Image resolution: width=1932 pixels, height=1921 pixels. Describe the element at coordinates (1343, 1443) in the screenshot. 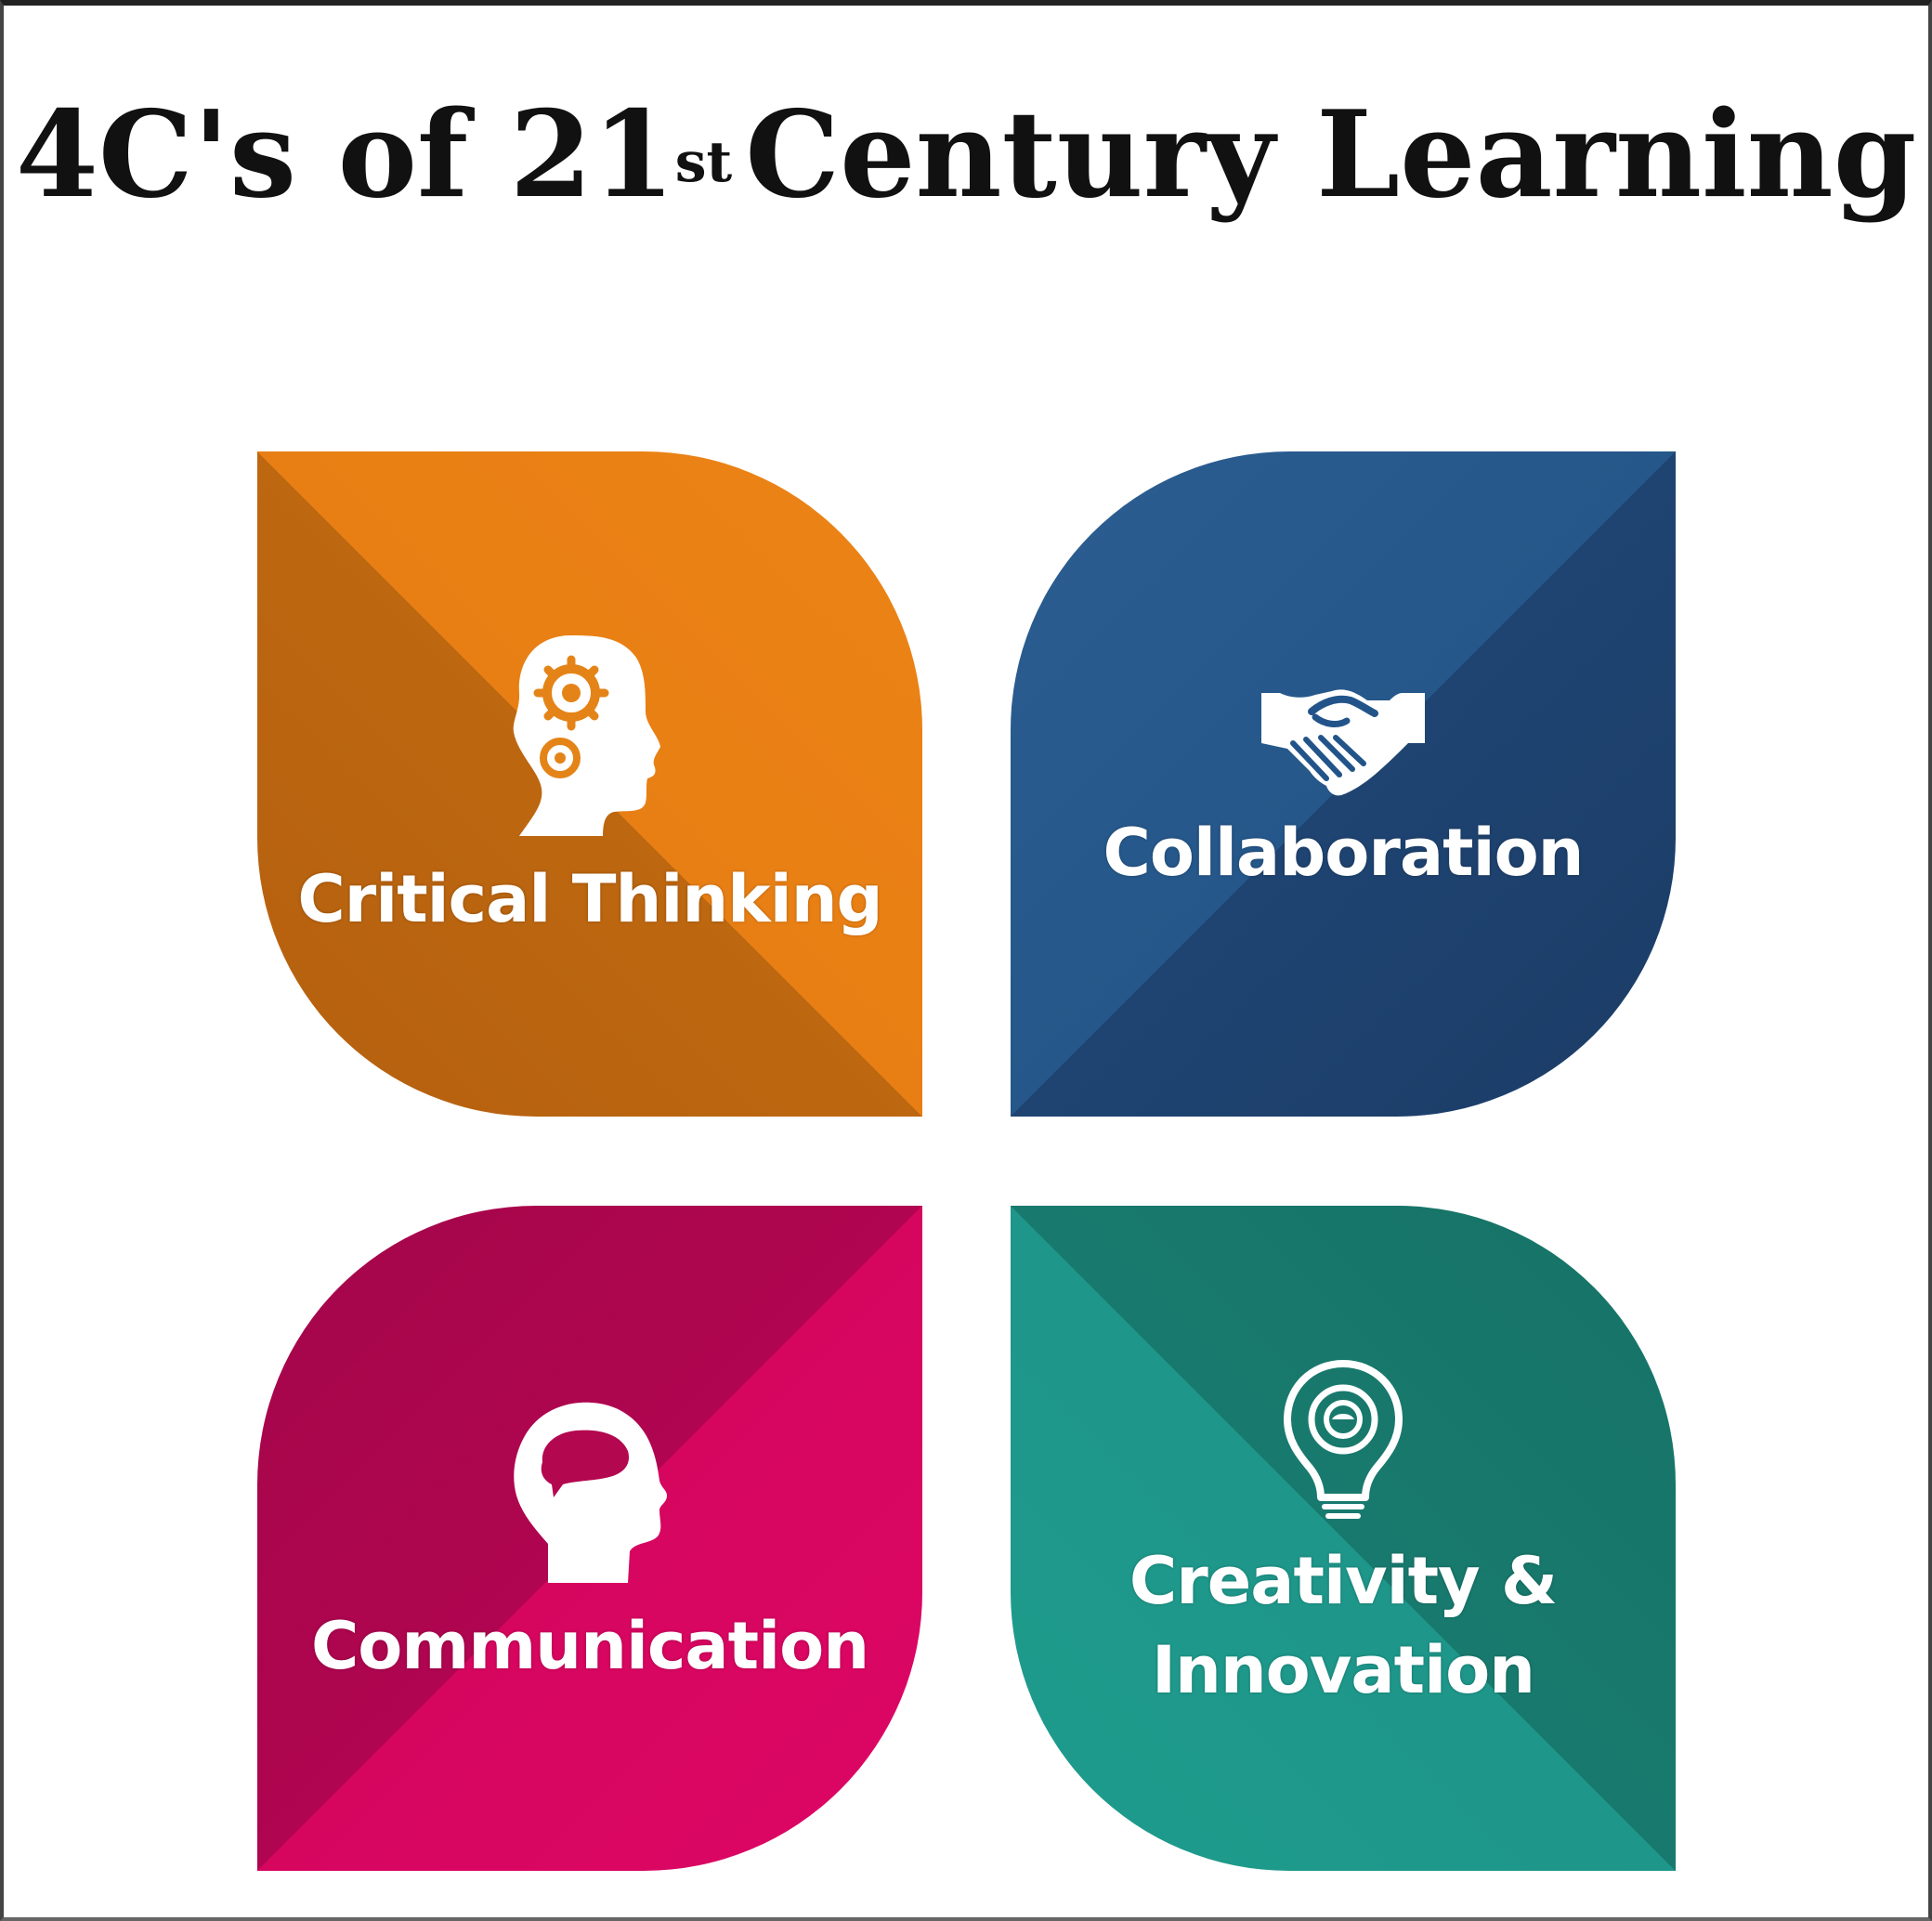

I see `lightbulb-icon` at that location.